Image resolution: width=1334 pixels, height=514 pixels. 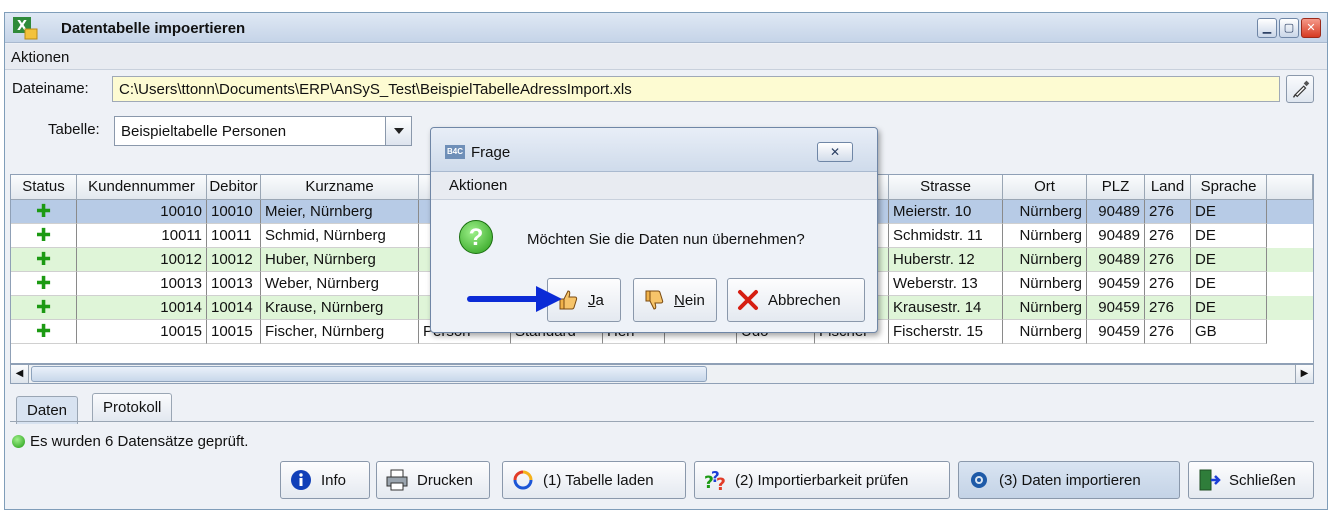 What do you see at coordinates (1168, 187) in the screenshot?
I see `column-header: Land` at bounding box center [1168, 187].